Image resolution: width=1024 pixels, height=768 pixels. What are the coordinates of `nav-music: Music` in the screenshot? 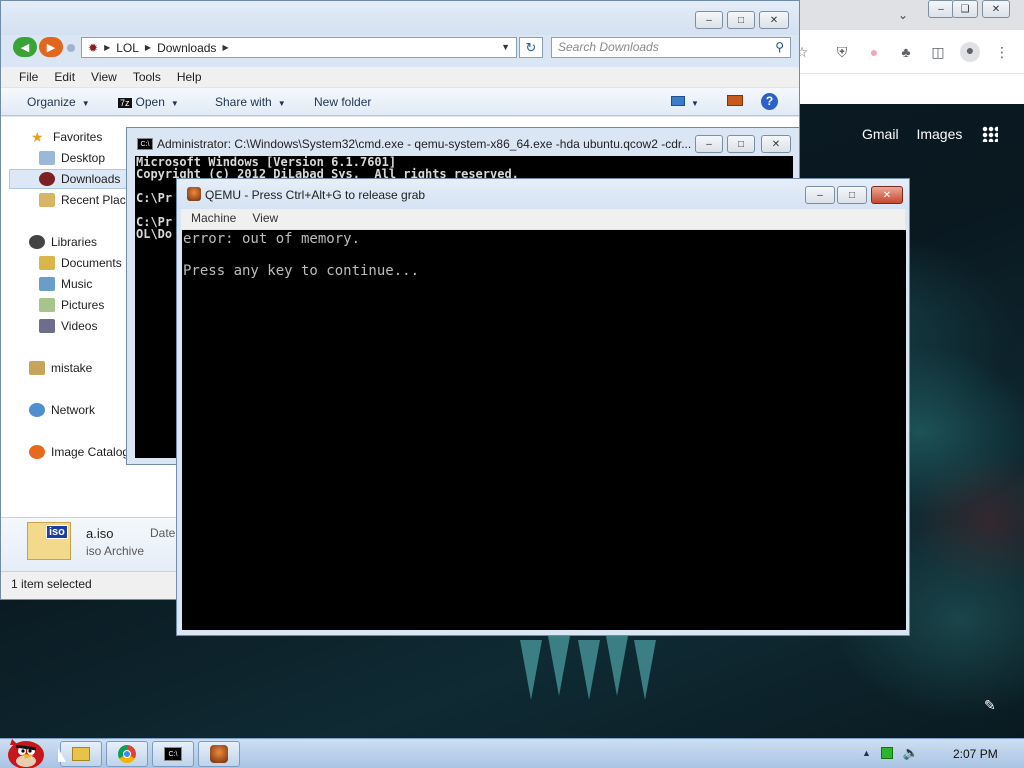 It's located at (65, 284).